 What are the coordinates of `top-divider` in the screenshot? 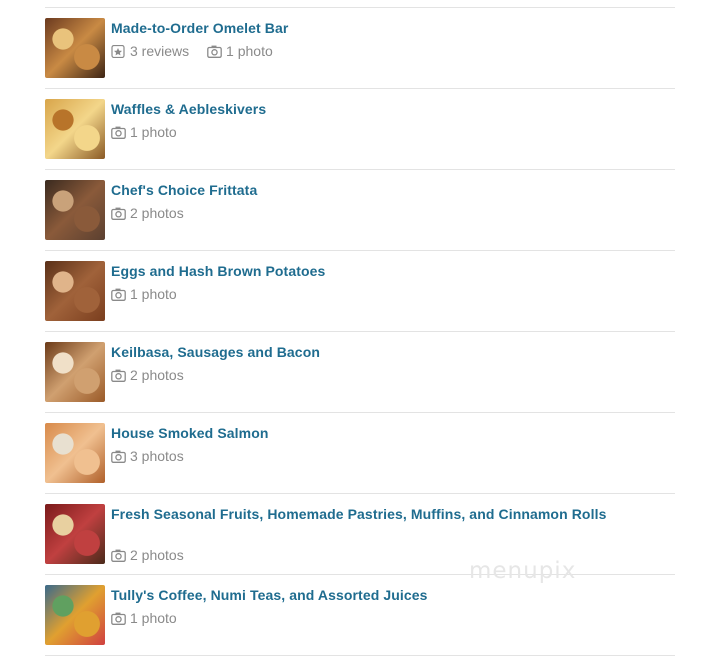 It's located at (360, 4).